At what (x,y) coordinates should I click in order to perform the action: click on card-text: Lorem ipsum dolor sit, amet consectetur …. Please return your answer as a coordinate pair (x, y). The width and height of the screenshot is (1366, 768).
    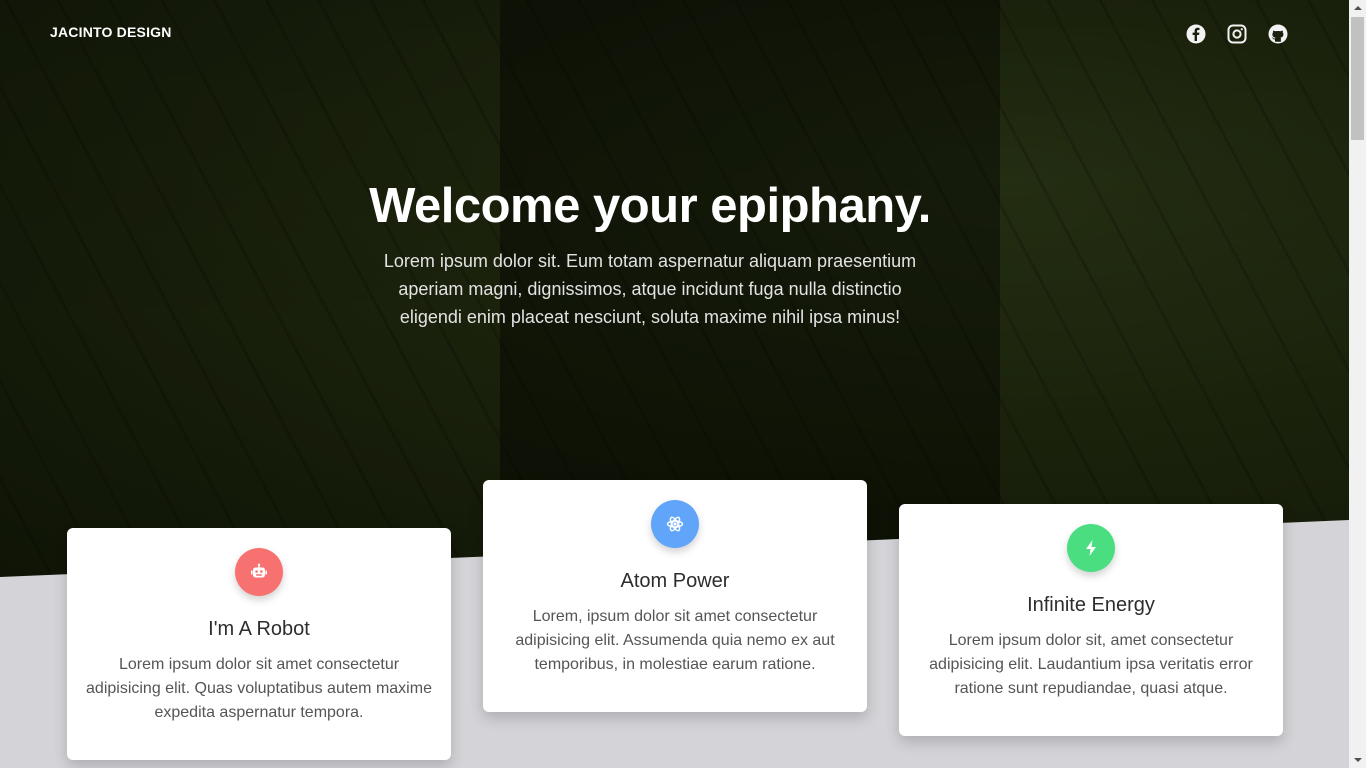
    Looking at the image, I should click on (1091, 664).